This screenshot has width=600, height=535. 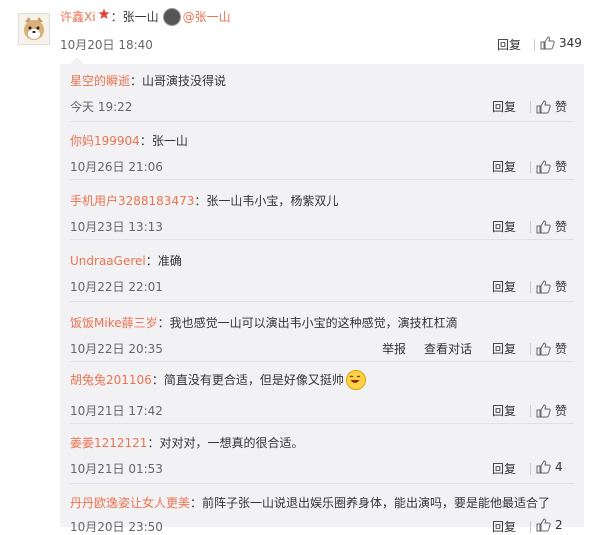 I want to click on reply-username: 饭饭Mike薛三岁, so click(x=114, y=323).